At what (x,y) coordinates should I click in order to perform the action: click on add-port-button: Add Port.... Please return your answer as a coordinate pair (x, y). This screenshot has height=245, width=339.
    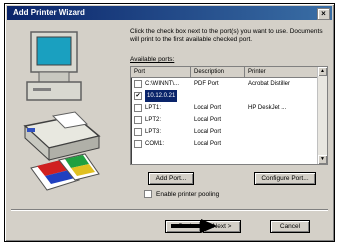
    Looking at the image, I should click on (171, 178).